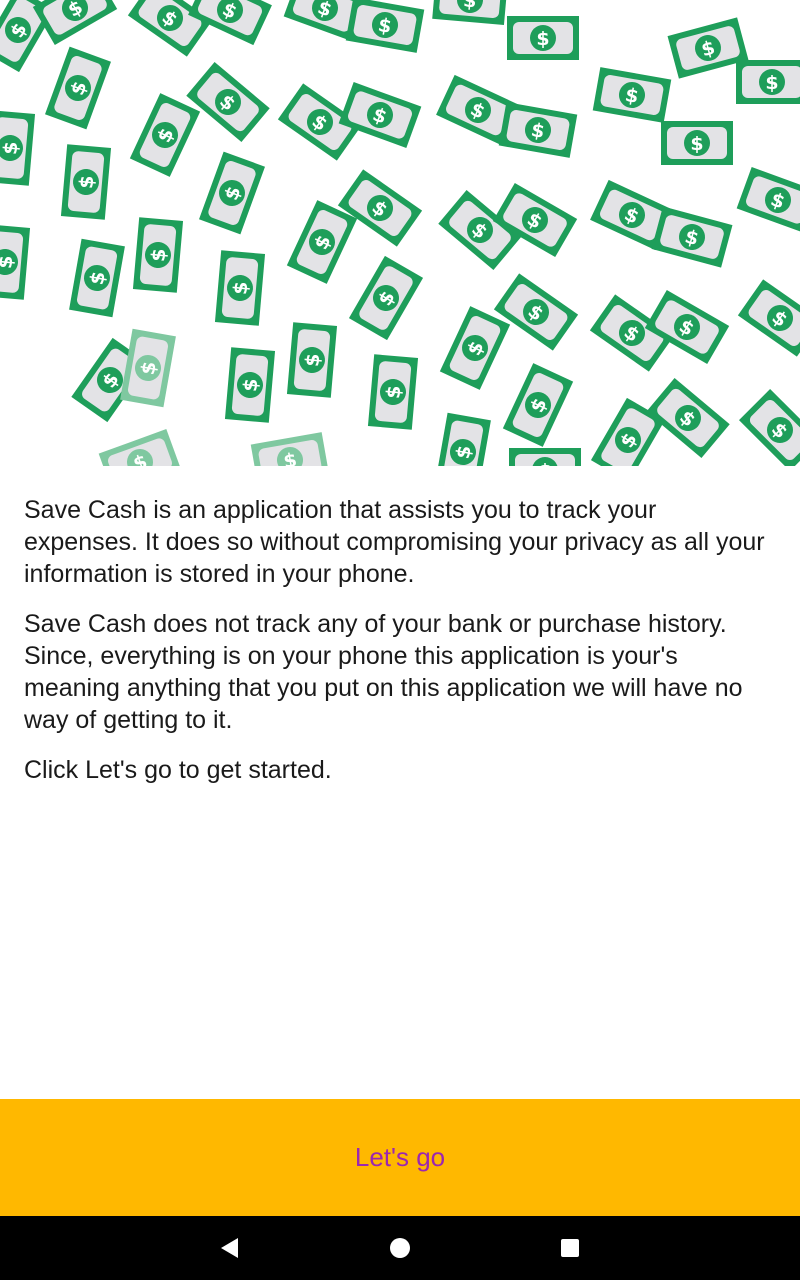 This screenshot has width=800, height=1280. What do you see at coordinates (178, 770) in the screenshot?
I see `intro-paragraph-3: Click Let's go to get started.` at bounding box center [178, 770].